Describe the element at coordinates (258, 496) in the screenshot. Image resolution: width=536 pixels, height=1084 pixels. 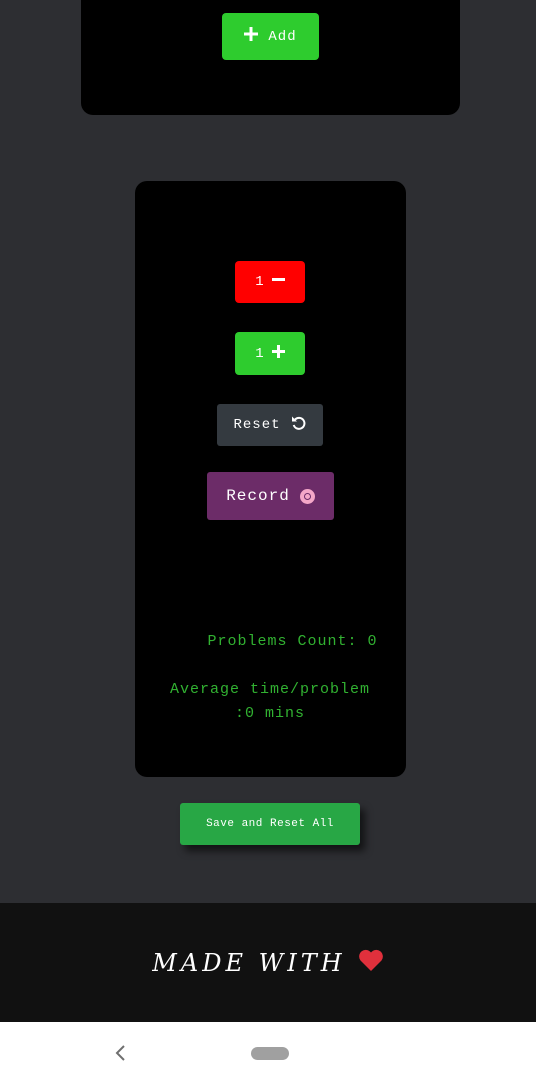
I see `record-label: Record` at that location.